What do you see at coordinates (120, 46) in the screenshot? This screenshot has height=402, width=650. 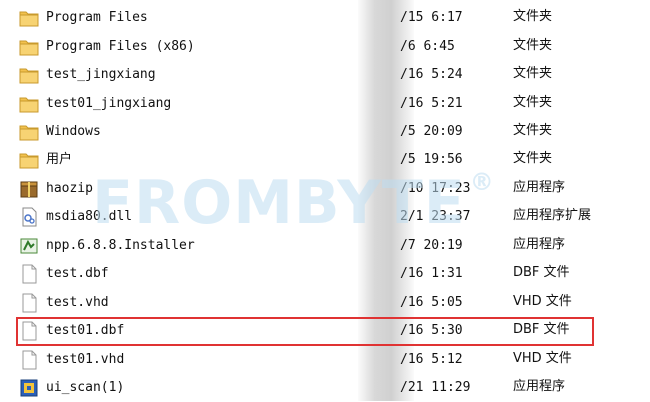 I see `file-name: Program Files (x86)` at bounding box center [120, 46].